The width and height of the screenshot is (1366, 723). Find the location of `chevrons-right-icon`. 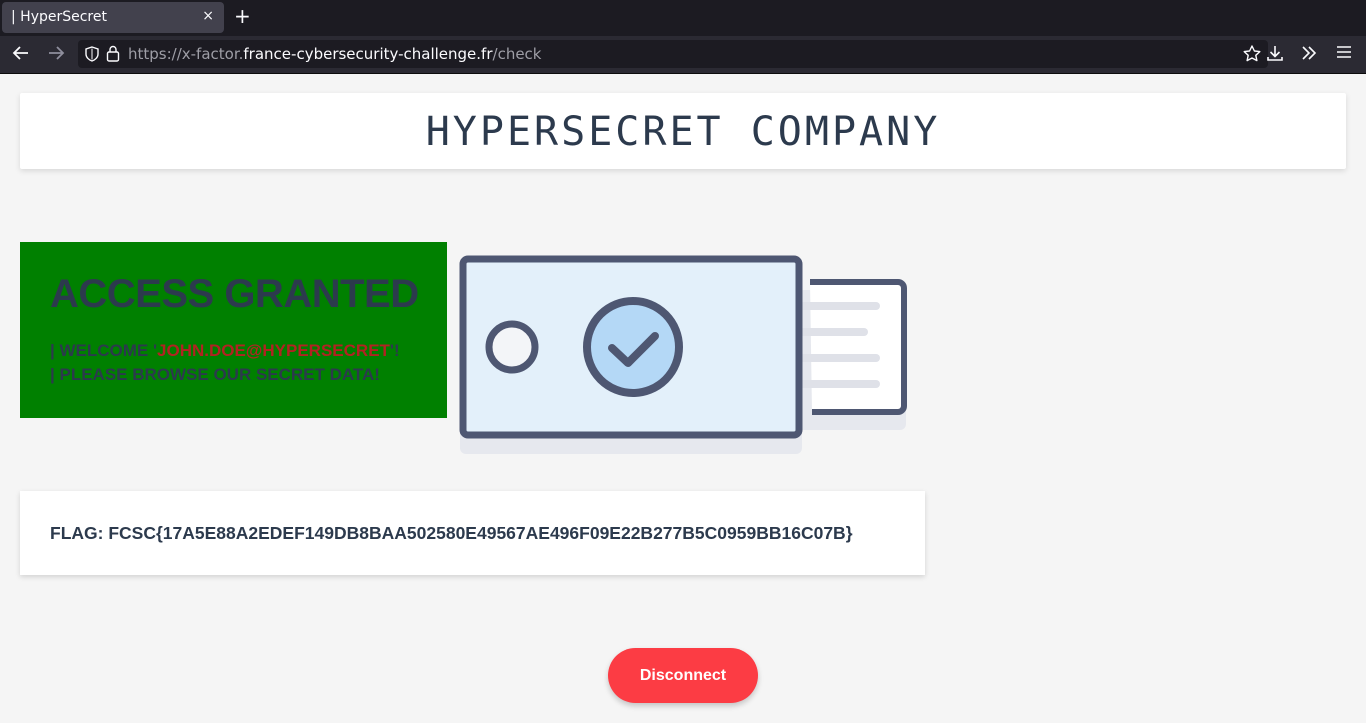

chevrons-right-icon is located at coordinates (1309, 55).